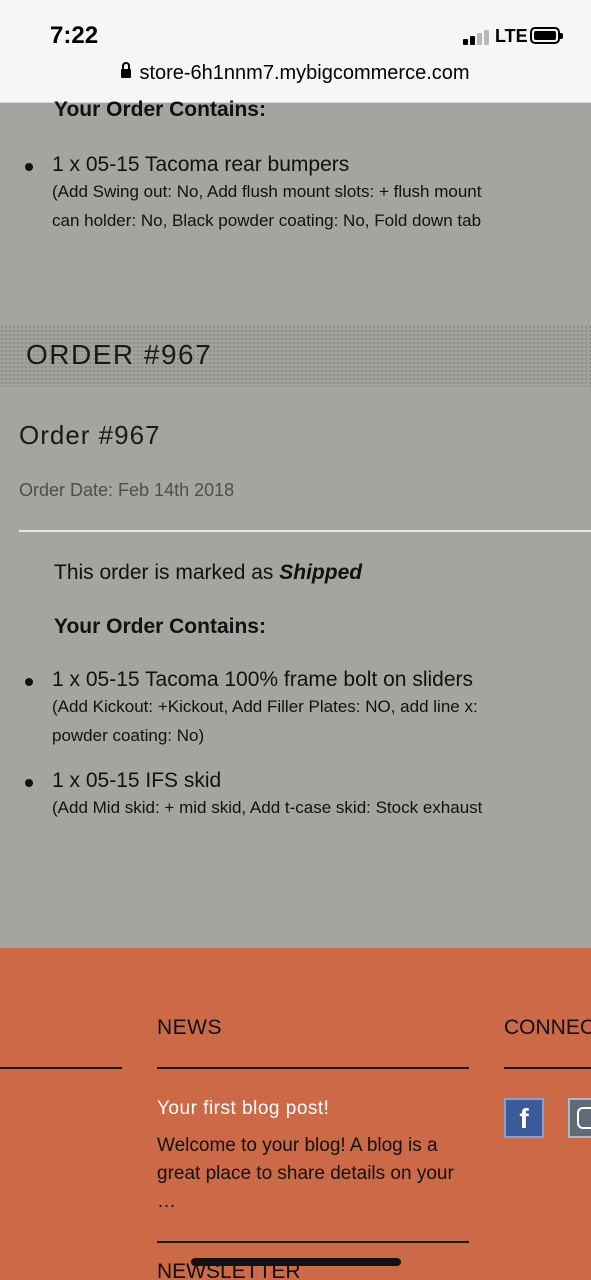 This screenshot has height=1280, width=591. Describe the element at coordinates (477, 37) in the screenshot. I see `signal-icon` at that location.